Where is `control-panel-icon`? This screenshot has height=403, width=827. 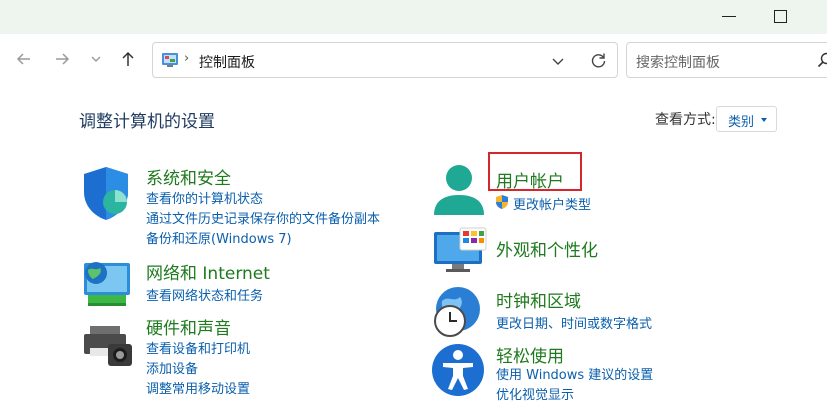
control-panel-icon is located at coordinates (170, 60).